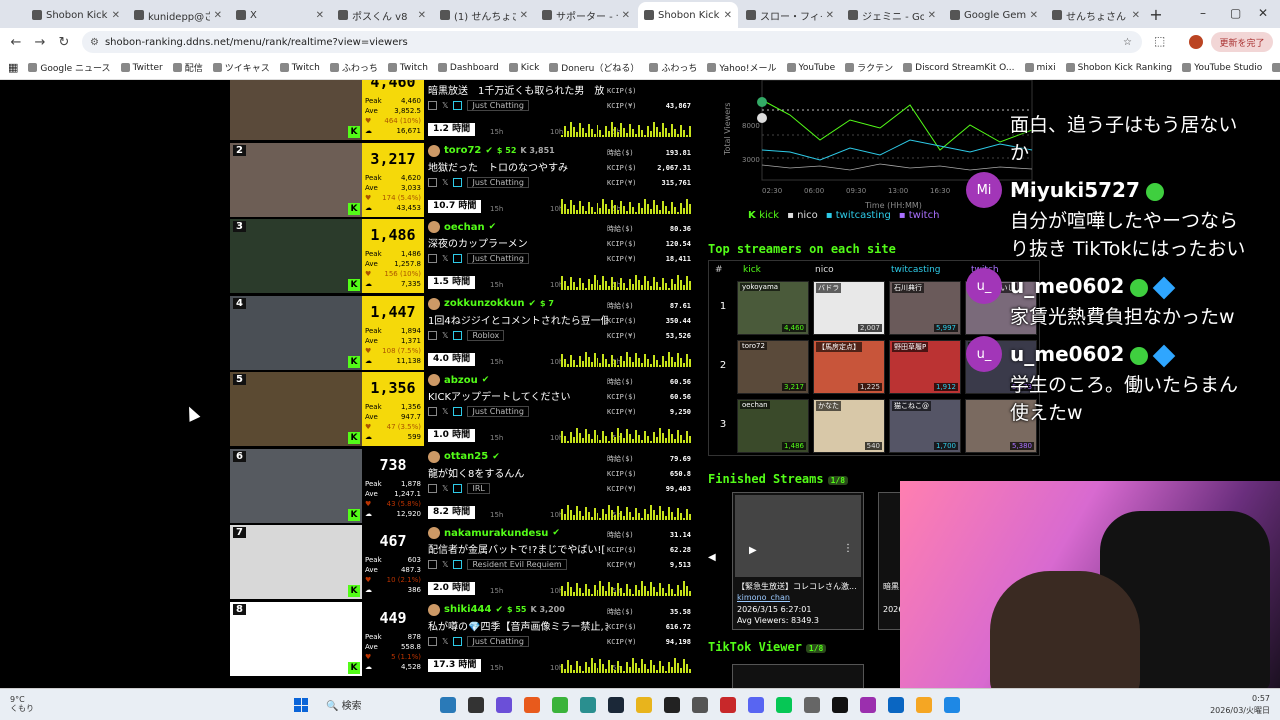 This screenshot has height=720, width=1280. I want to click on top-streamer-cell: toro72 3,217, so click(773, 367).